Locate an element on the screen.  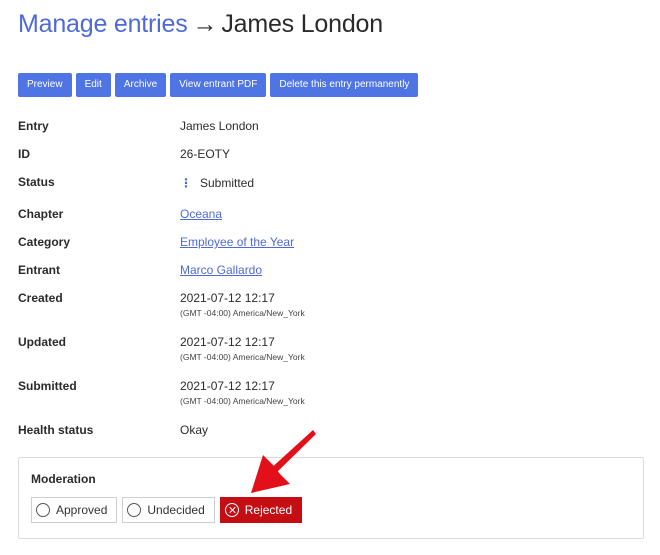
detail-label: Updated is located at coordinates (42, 342).